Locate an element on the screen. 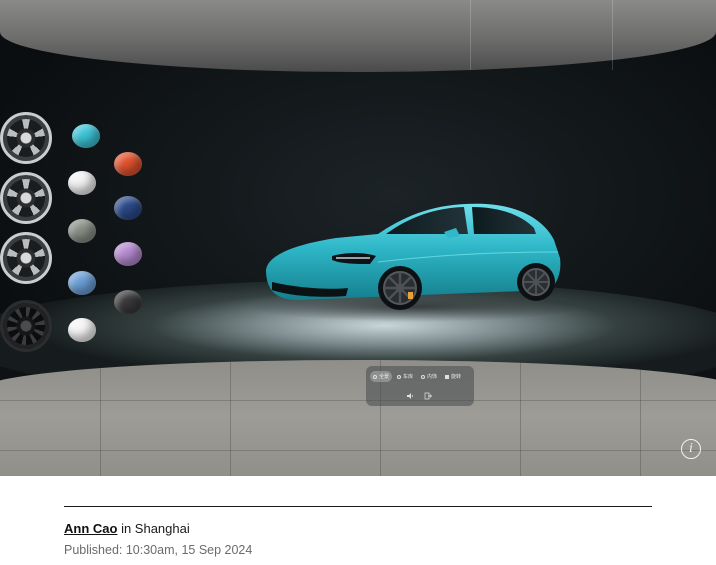 This screenshot has width=716, height=565. color-swatch-orange is located at coordinates (128, 164).